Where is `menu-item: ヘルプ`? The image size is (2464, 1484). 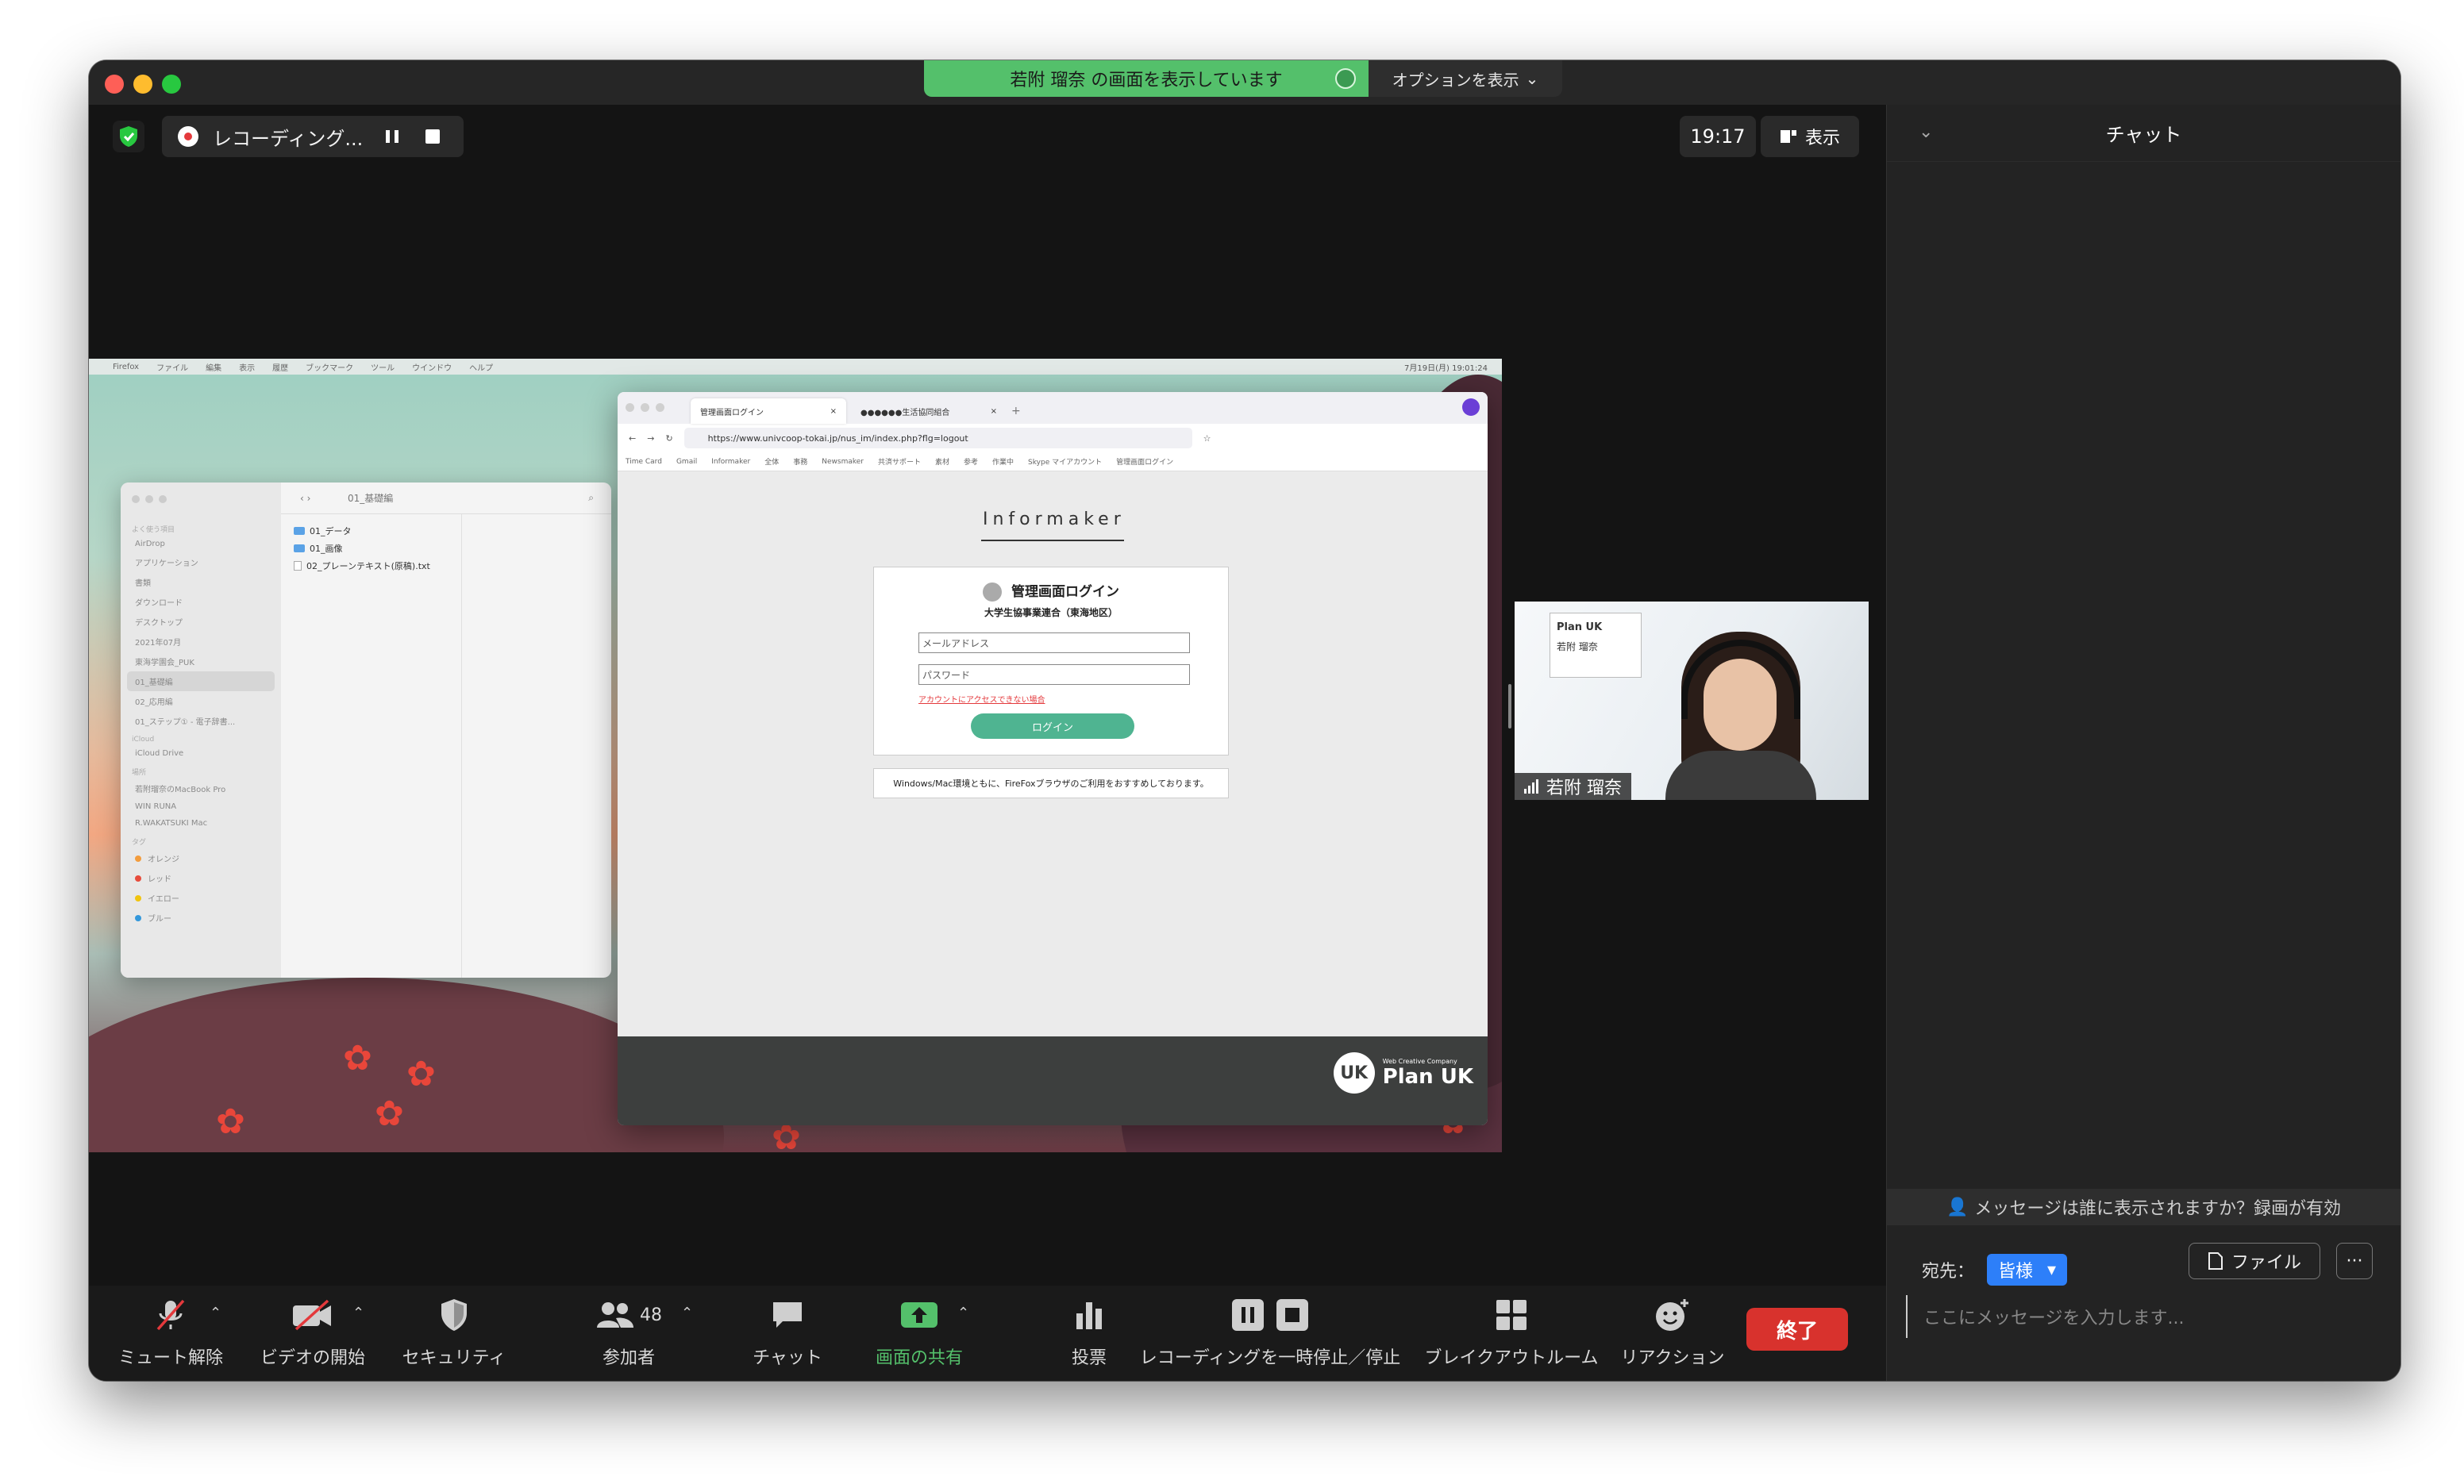 menu-item: ヘルプ is located at coordinates (481, 367).